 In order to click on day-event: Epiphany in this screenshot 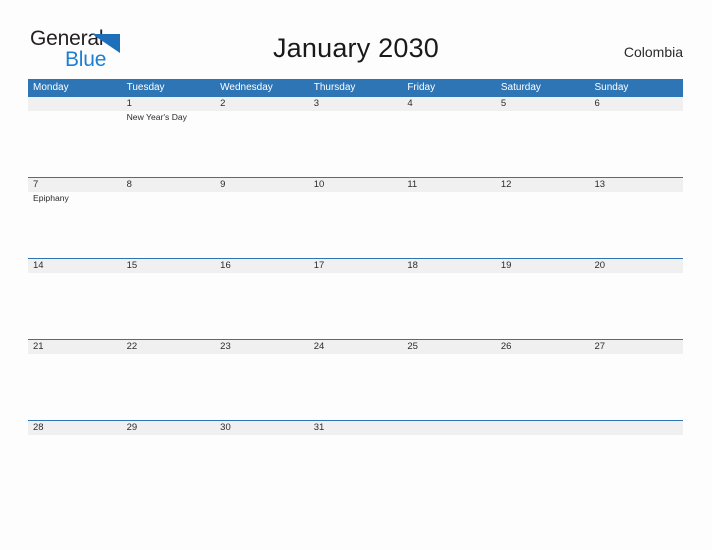, I will do `click(51, 198)`.